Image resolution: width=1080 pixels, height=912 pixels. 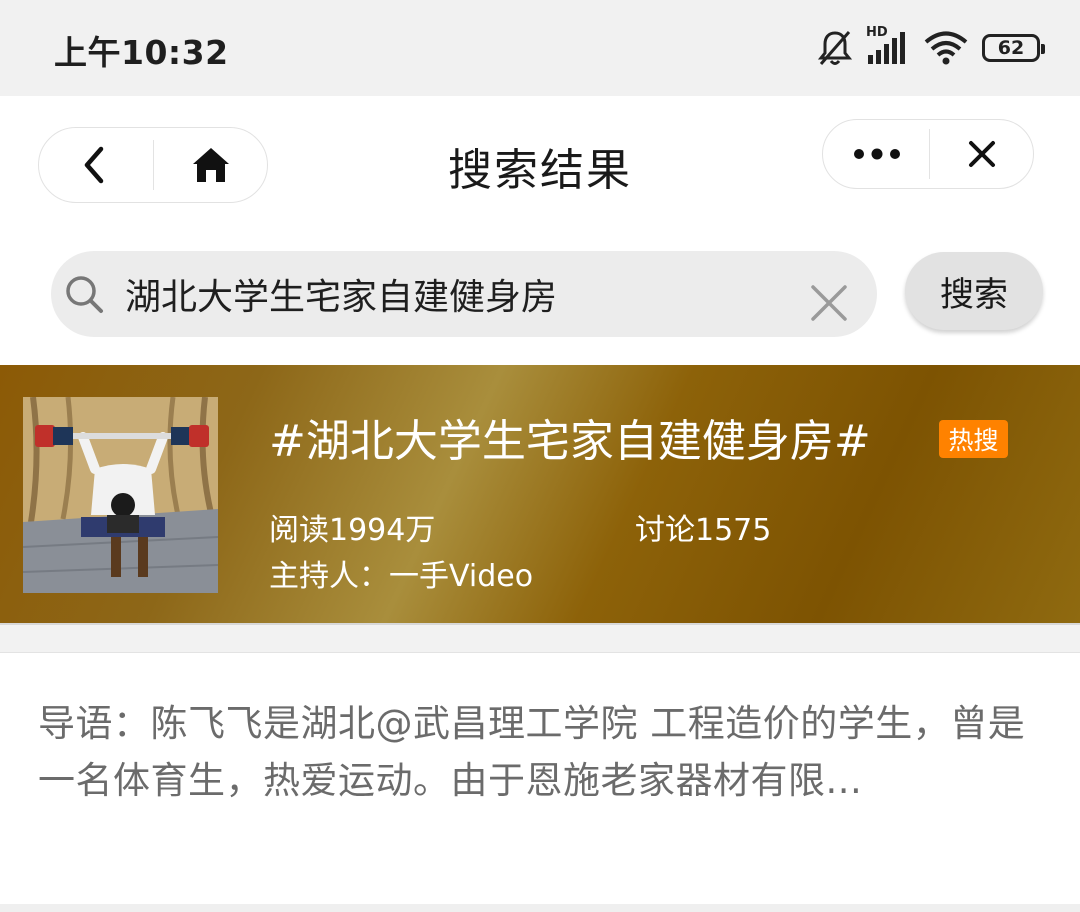 I want to click on status-bar: 上午10:32 HD 62, so click(x=540, y=48).